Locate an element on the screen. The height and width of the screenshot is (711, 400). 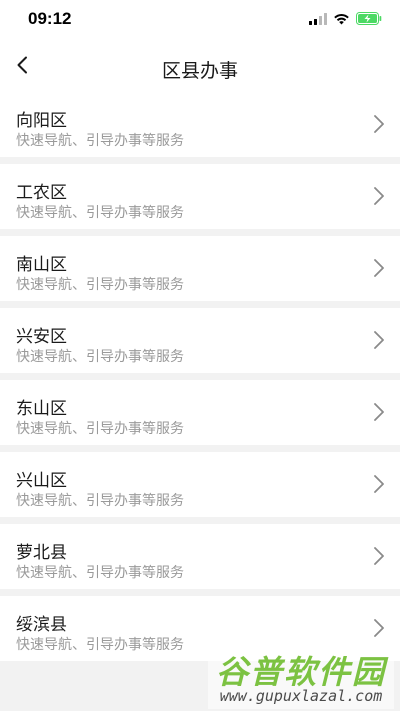
district-name: 萝北县 is located at coordinates (41, 553).